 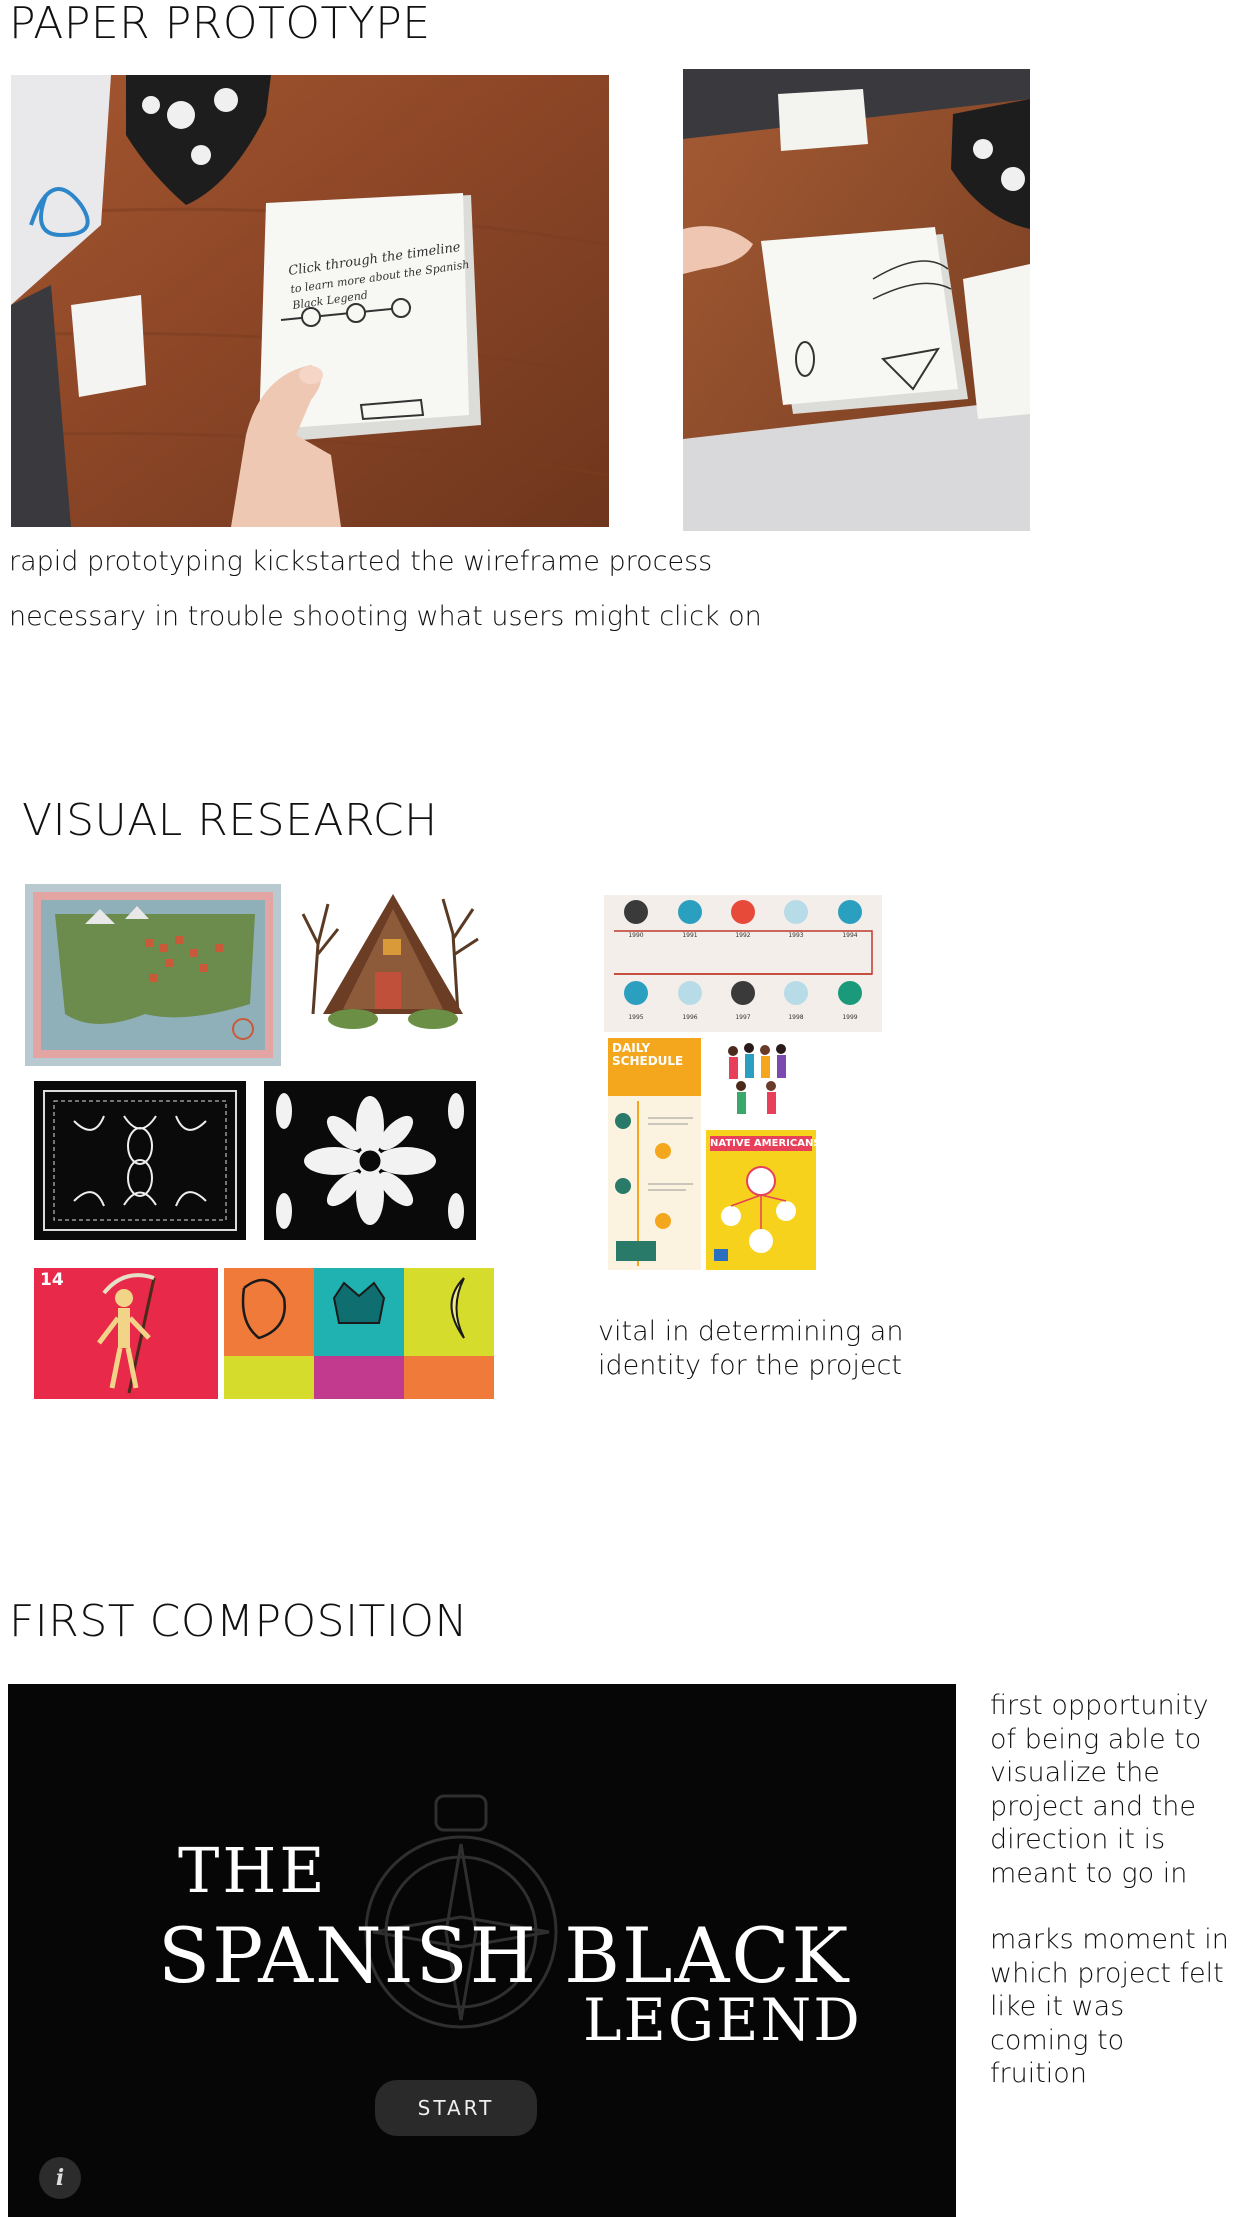 I want to click on timeline-year: 1991, so click(x=689, y=935).